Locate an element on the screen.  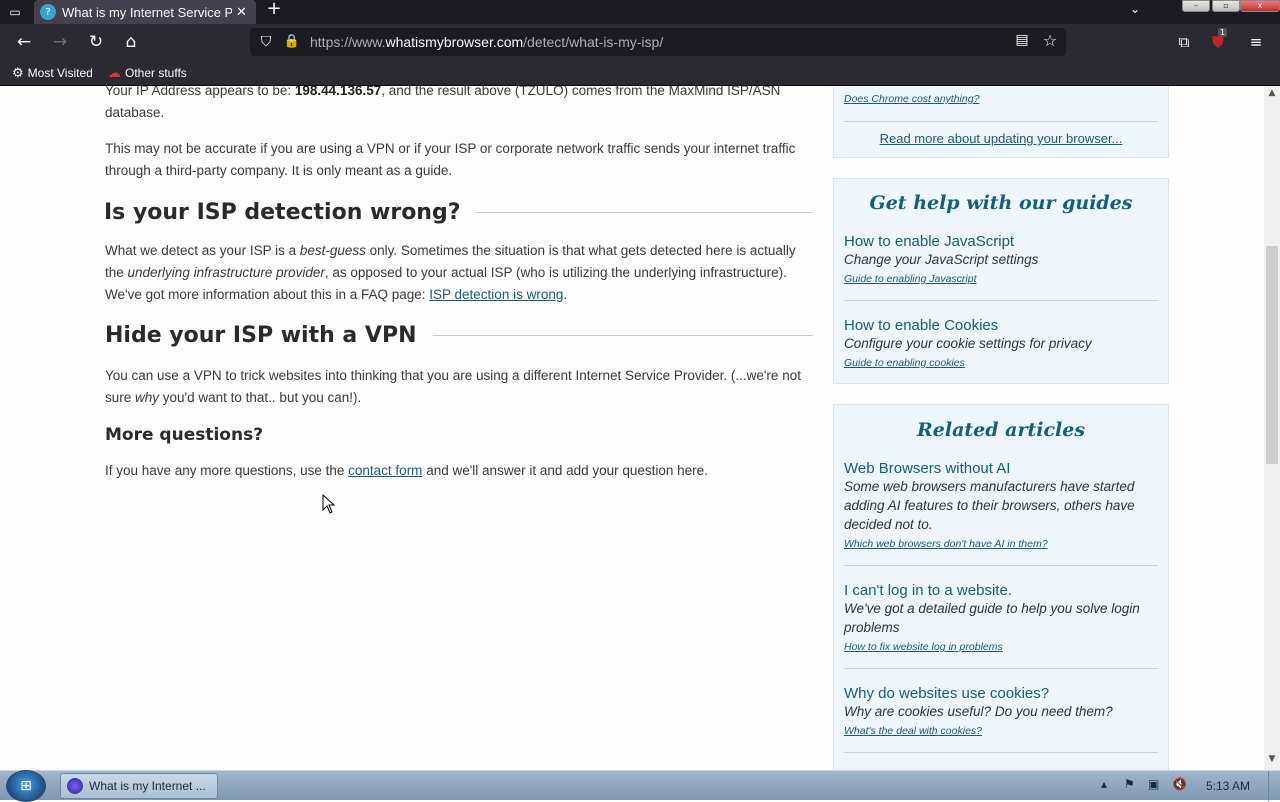
minimize-button: – is located at coordinates (1196, 6).